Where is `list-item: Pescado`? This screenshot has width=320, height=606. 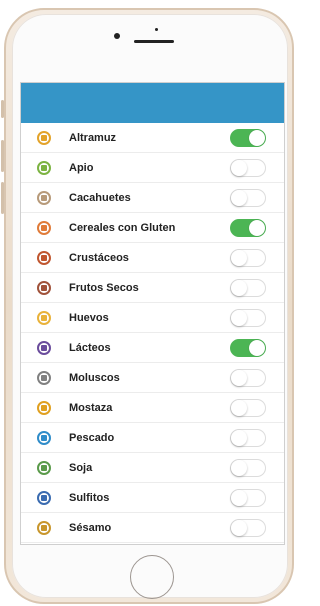
list-item: Pescado is located at coordinates (152, 438).